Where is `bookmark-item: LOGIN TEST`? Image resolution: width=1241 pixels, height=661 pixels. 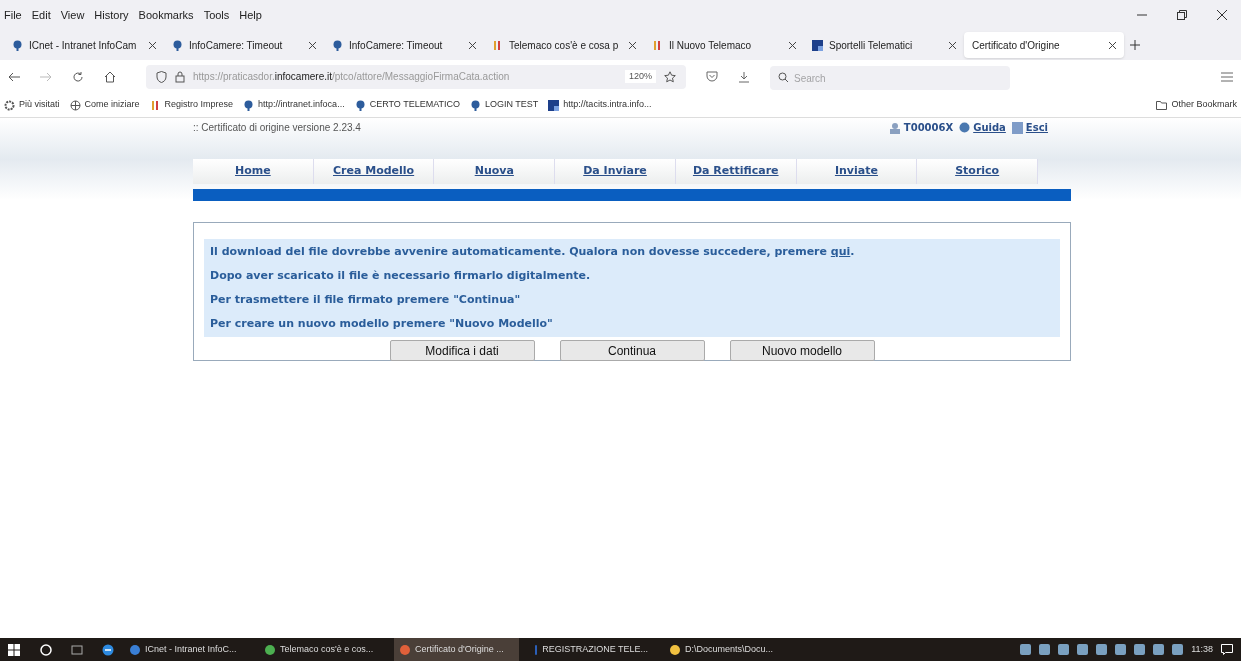 bookmark-item: LOGIN TEST is located at coordinates (504, 105).